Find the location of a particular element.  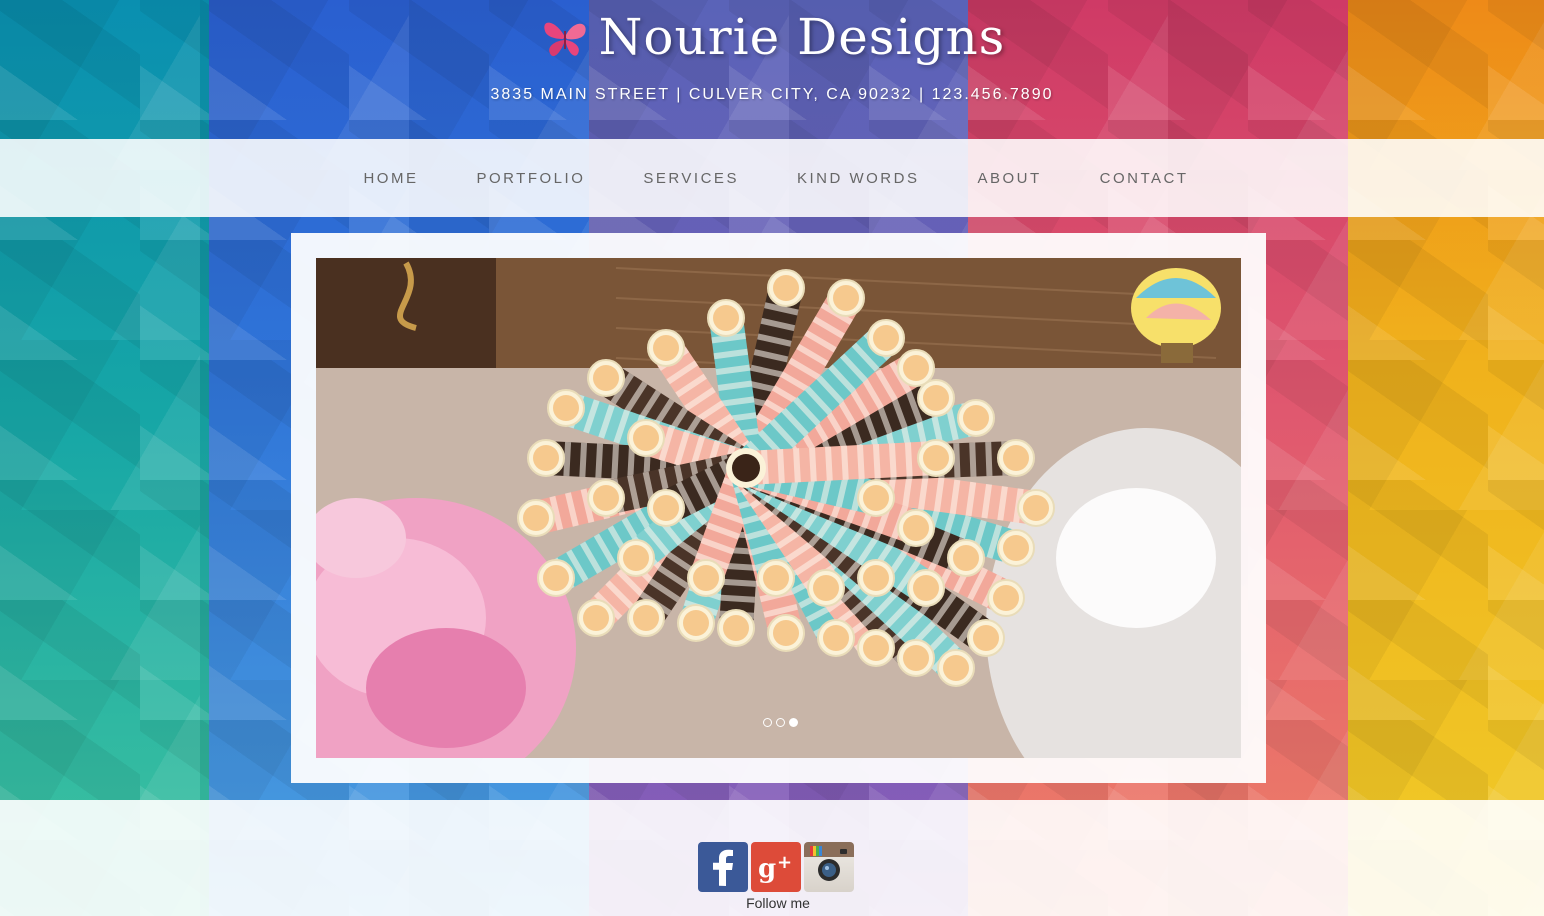

nav-portfolio: PORTFOLIO is located at coordinates (530, 178).